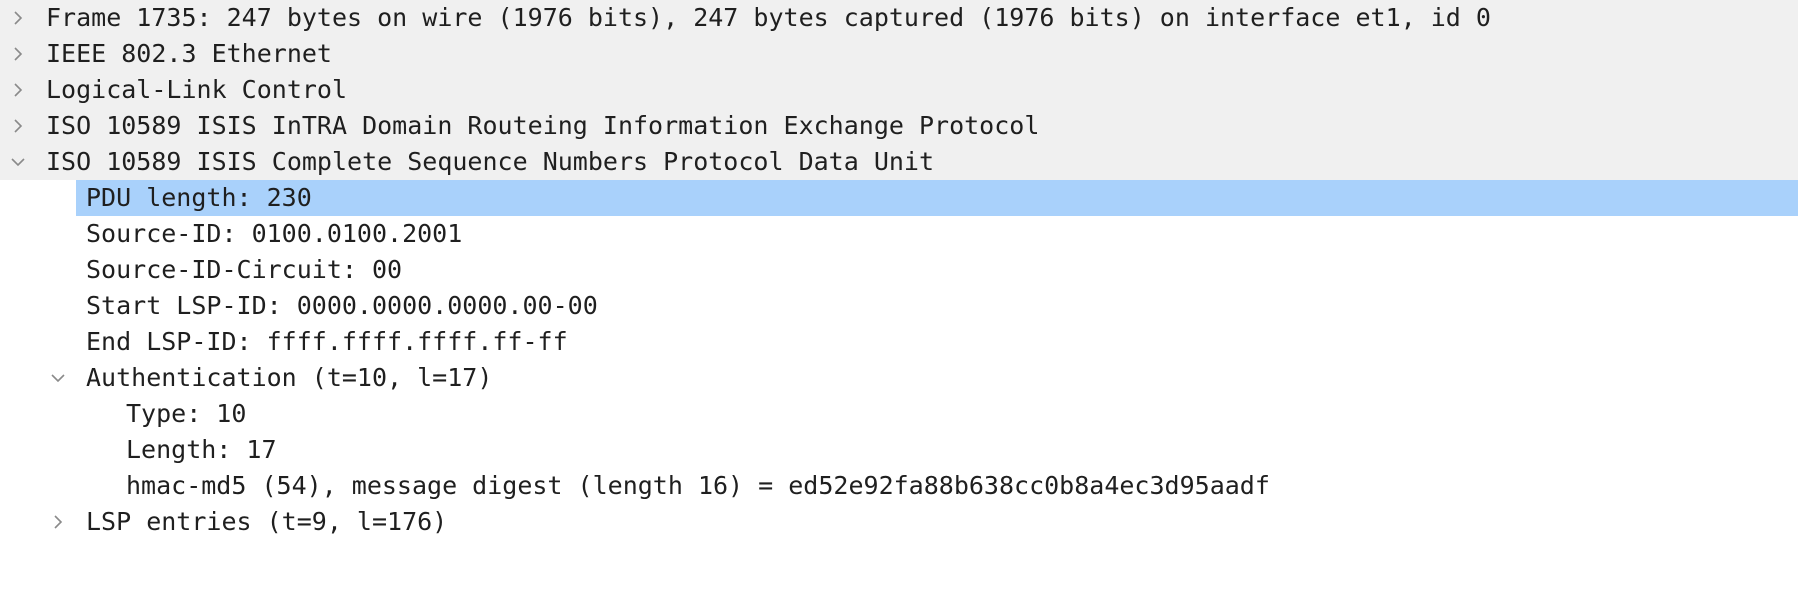  What do you see at coordinates (899, 90) in the screenshot?
I see `tree-item-llc: Logical-Link Control` at bounding box center [899, 90].